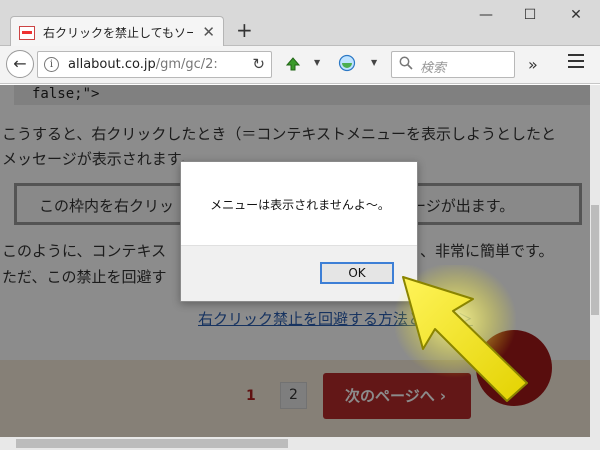 The height and width of the screenshot is (450, 600). I want to click on vertical-scrollbar, so click(595, 261).